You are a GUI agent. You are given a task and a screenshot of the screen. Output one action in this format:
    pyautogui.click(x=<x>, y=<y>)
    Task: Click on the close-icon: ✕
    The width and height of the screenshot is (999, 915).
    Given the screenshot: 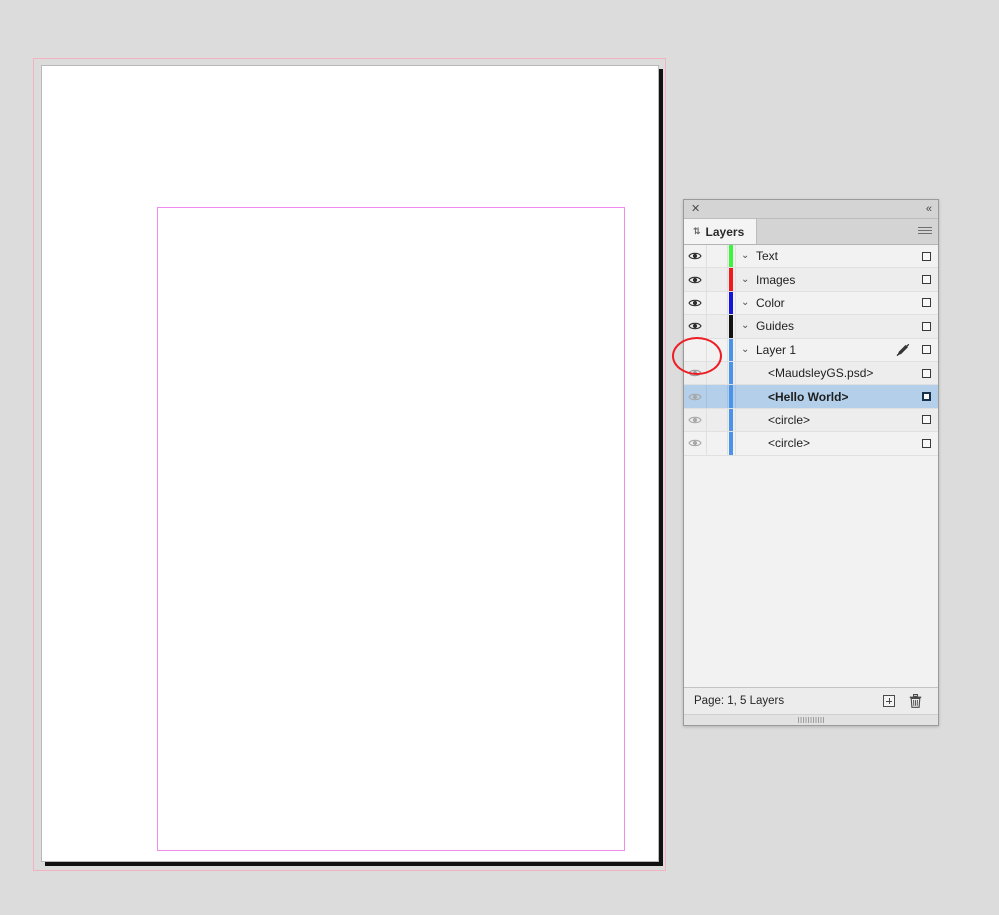 What is the action you would take?
    pyautogui.click(x=695, y=209)
    